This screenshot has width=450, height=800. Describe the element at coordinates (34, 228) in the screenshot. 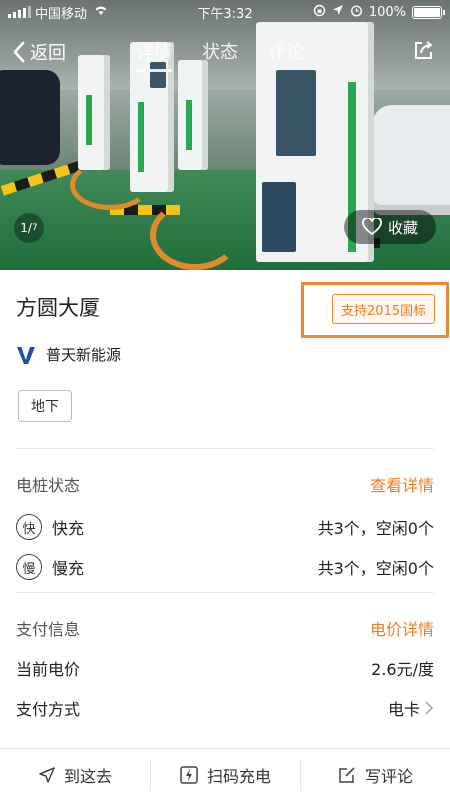

I see `pager-total: 7` at that location.